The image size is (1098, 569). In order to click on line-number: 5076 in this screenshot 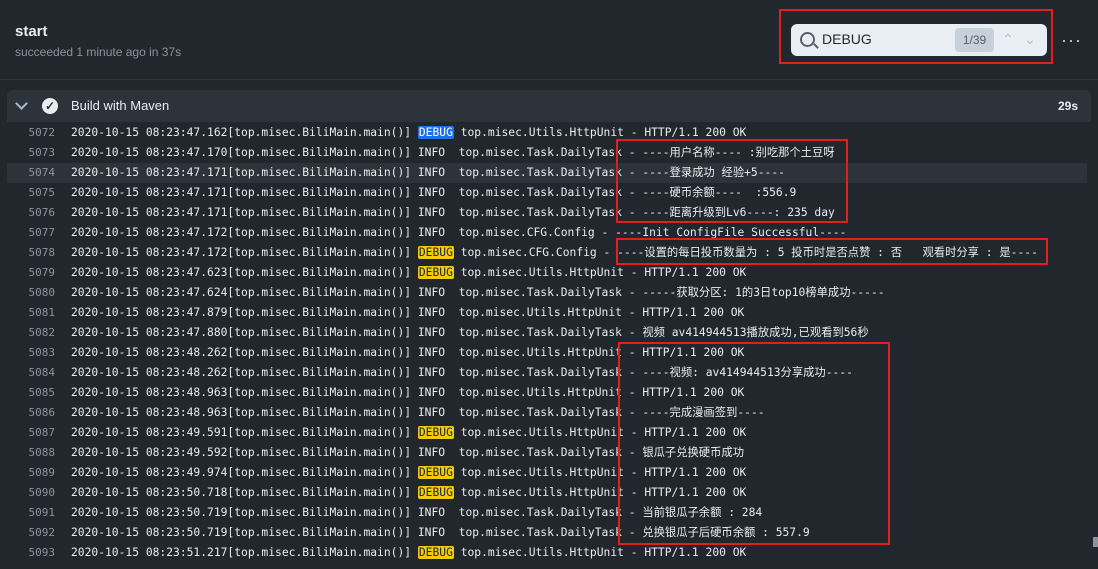, I will do `click(31, 213)`.